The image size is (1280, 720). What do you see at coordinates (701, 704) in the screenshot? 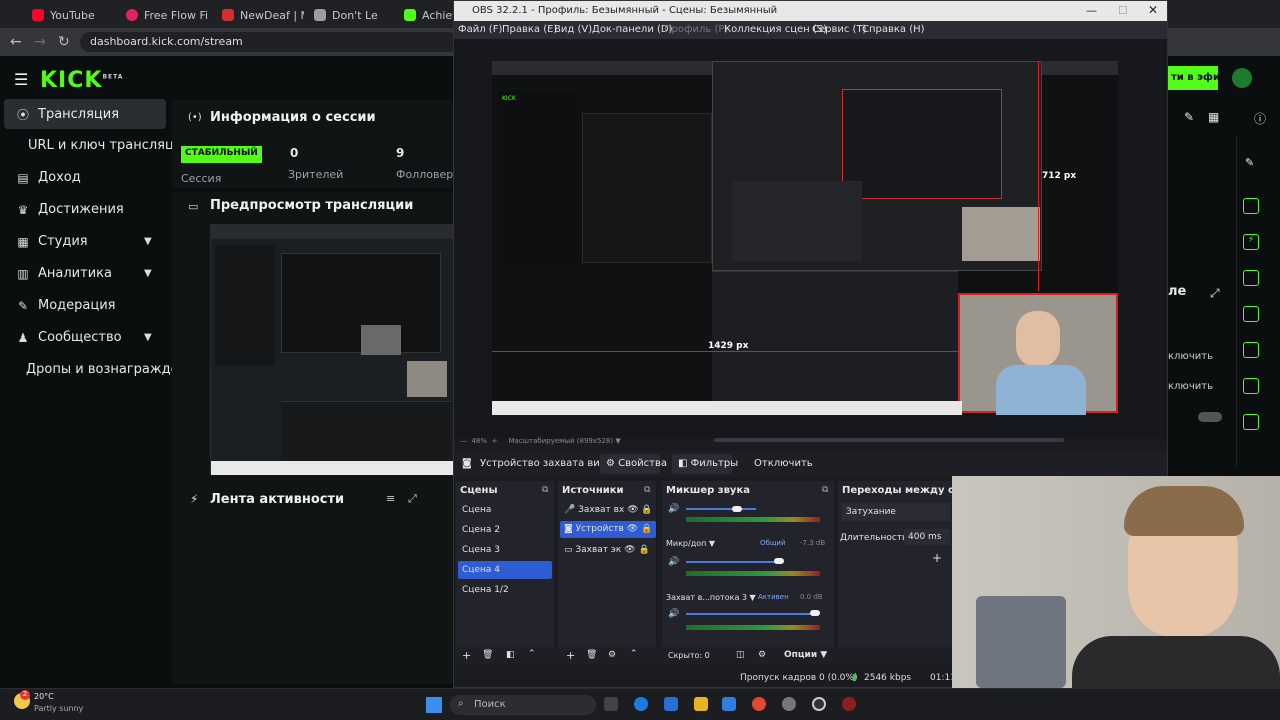
I see `explorer-icon` at bounding box center [701, 704].